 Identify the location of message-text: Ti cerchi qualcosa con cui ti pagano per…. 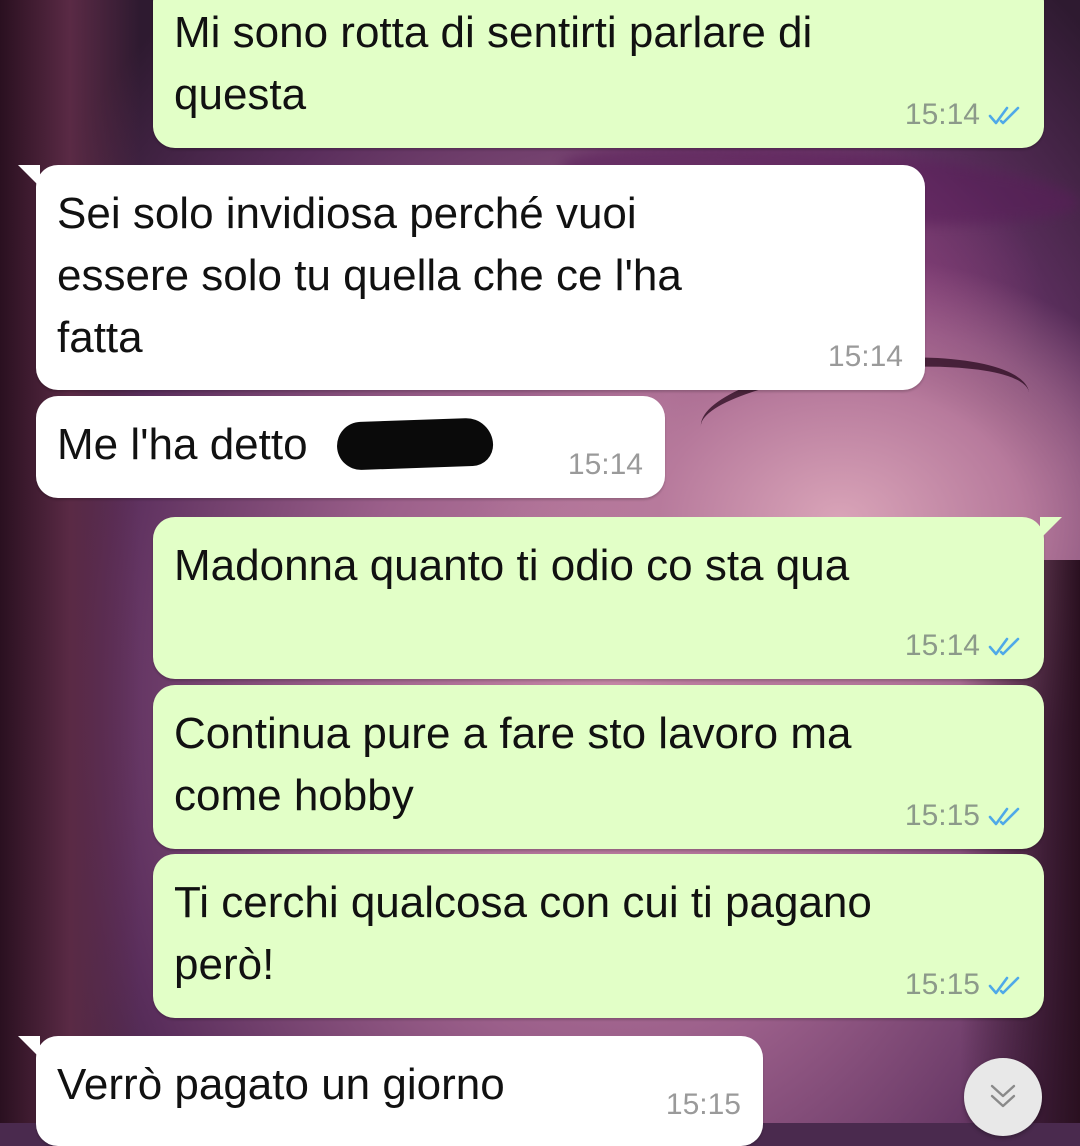
(523, 933).